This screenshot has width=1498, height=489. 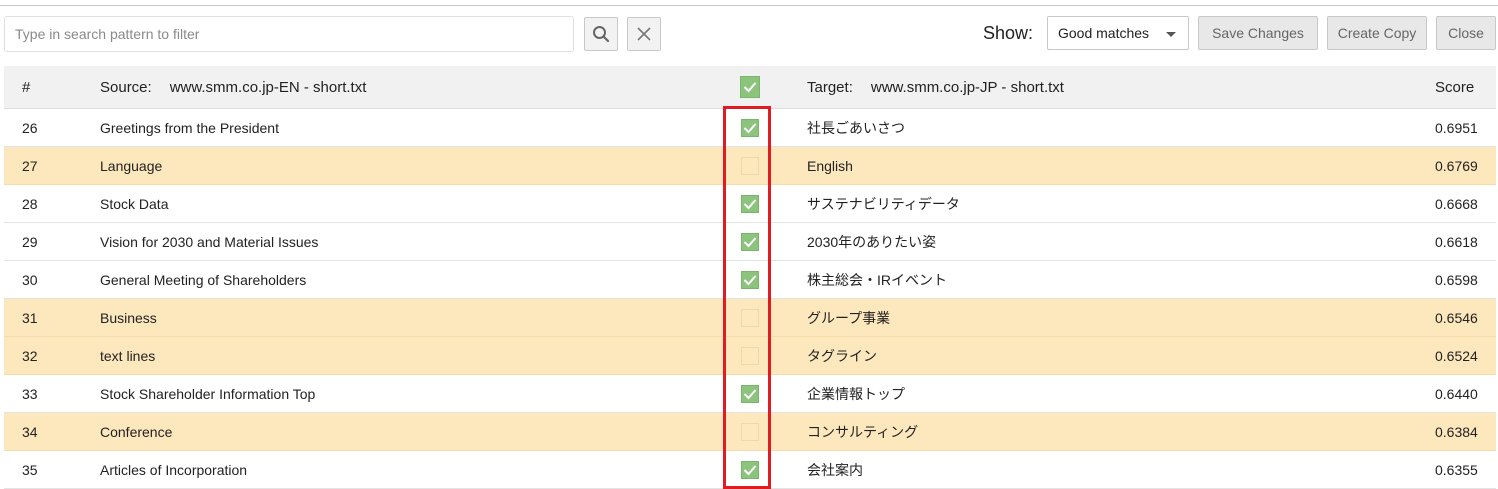 What do you see at coordinates (1456, 393) in the screenshot?
I see `match-score: 0.6440` at bounding box center [1456, 393].